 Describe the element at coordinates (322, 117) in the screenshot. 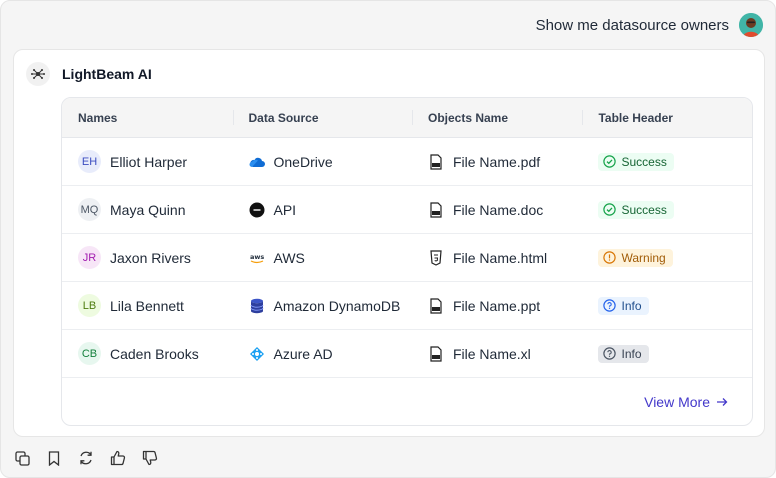

I see `column-header-data-source: Data Source` at that location.